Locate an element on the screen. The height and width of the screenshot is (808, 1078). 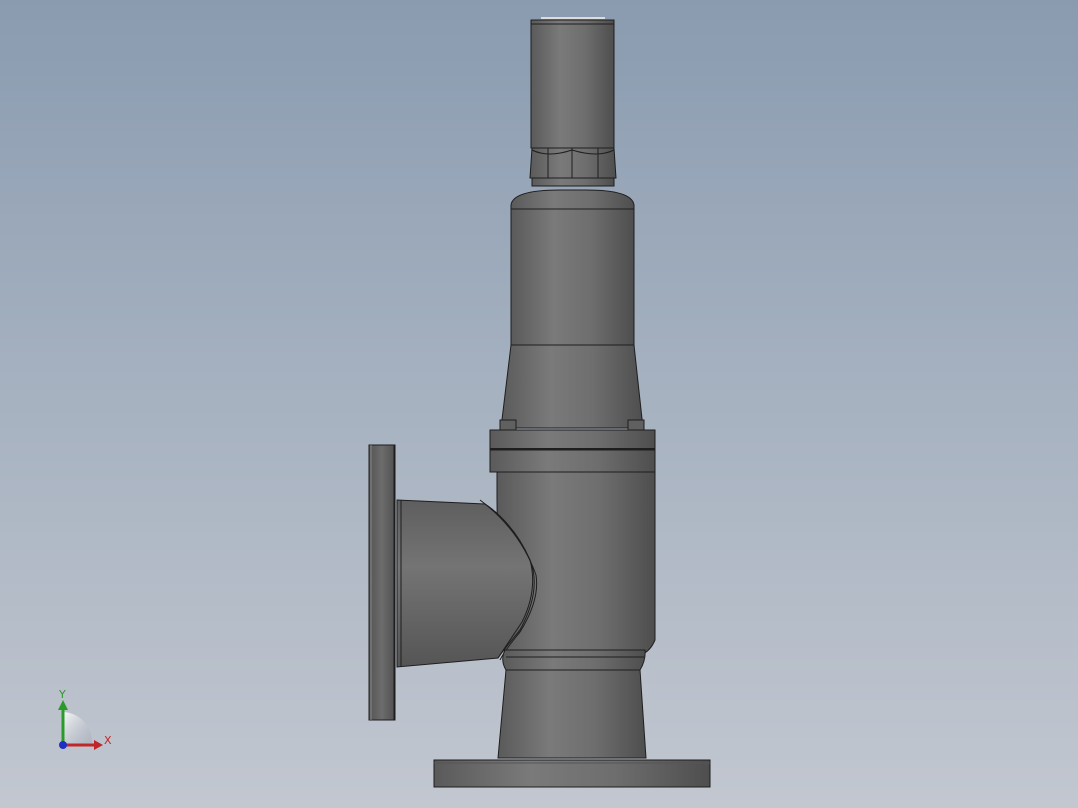
x-axis-arrow is located at coordinates (98, 745).